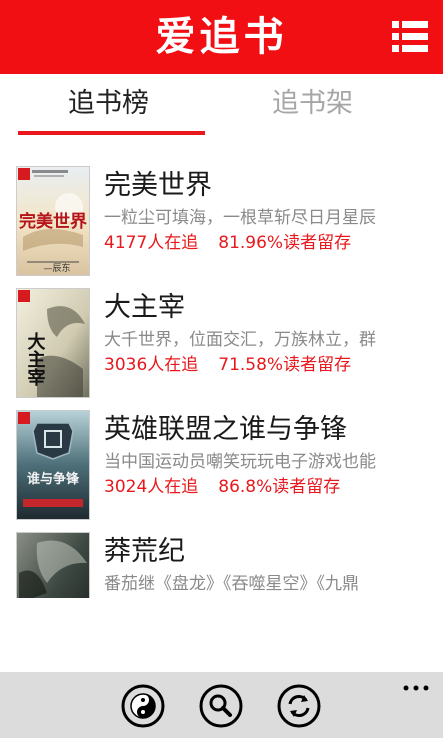  I want to click on cover-title-text: 谁与争锋, so click(53, 479).